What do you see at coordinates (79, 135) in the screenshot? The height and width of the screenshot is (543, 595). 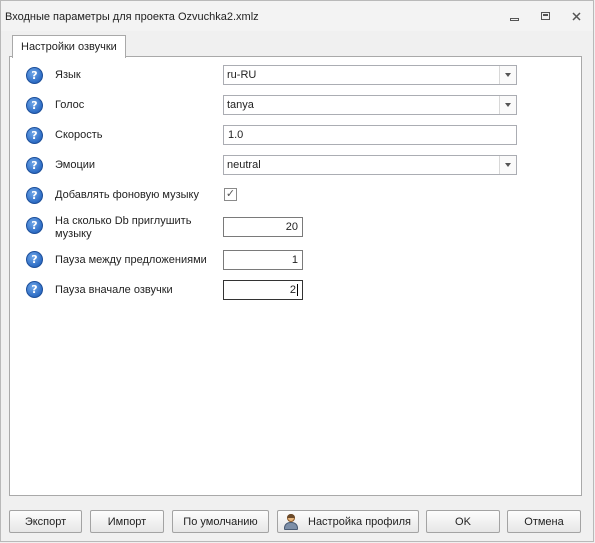 I see `speed-label: Скорость` at bounding box center [79, 135].